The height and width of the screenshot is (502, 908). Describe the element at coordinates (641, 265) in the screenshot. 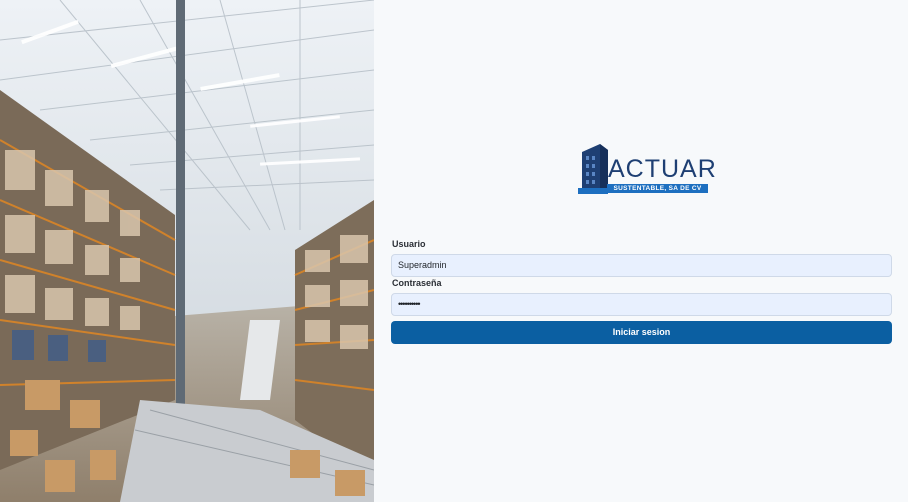

I see `username-input: Superadmin` at that location.